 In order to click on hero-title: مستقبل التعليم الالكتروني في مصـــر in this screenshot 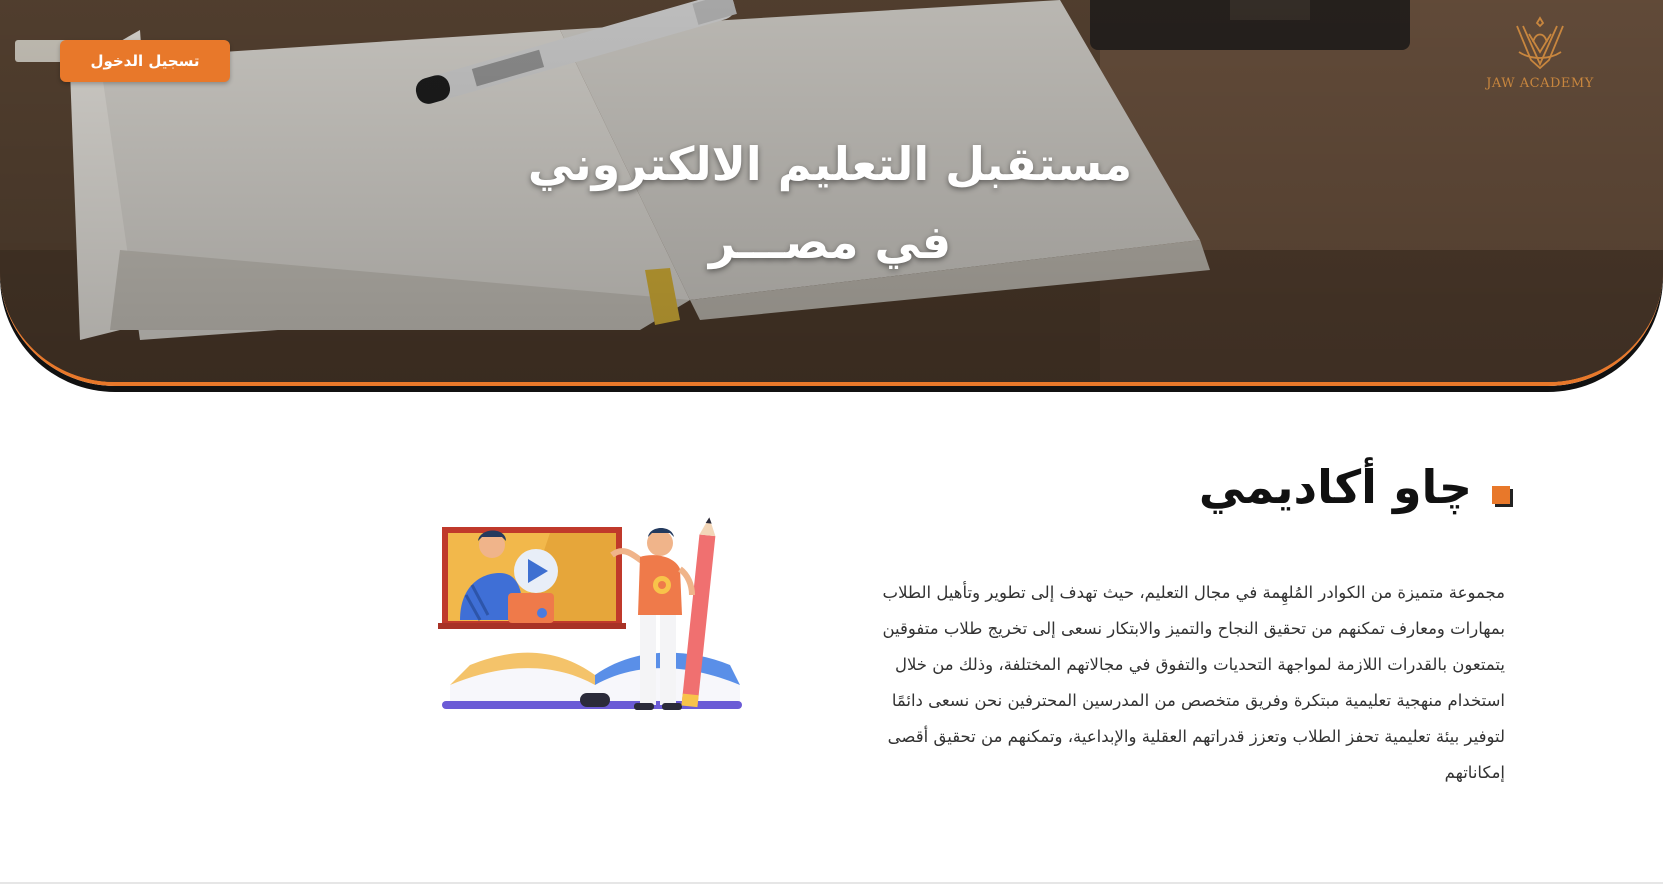, I will do `click(830, 203)`.